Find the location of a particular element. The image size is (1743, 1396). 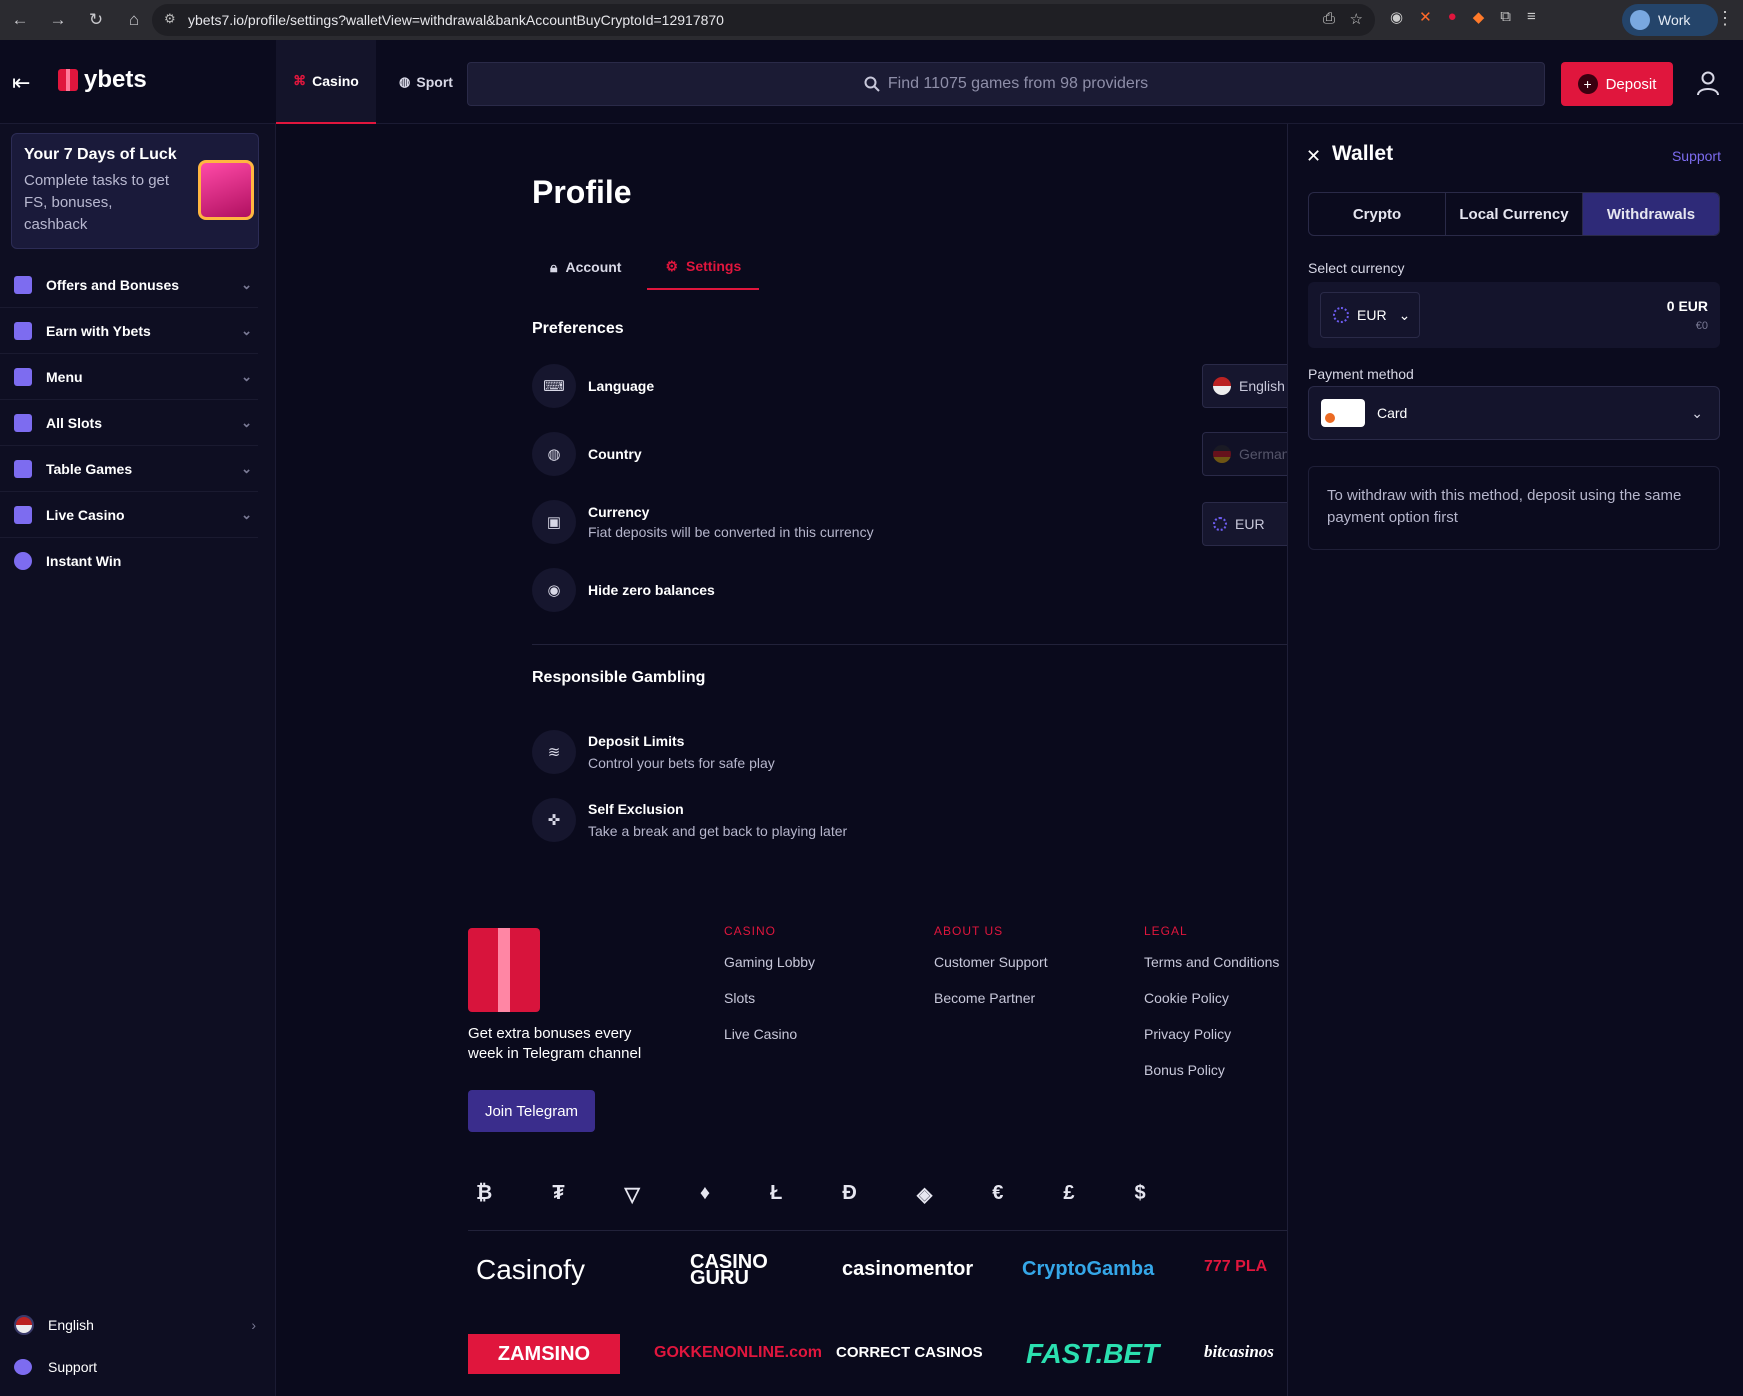

bookmark-star-icon: ☆ is located at coordinates (1356, 19).